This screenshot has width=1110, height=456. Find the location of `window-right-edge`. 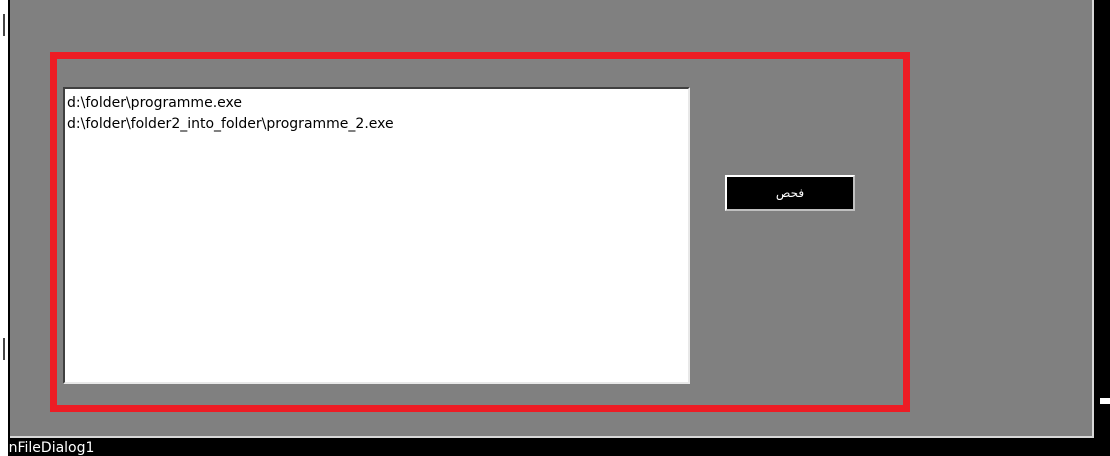

window-right-edge is located at coordinates (1105, 228).